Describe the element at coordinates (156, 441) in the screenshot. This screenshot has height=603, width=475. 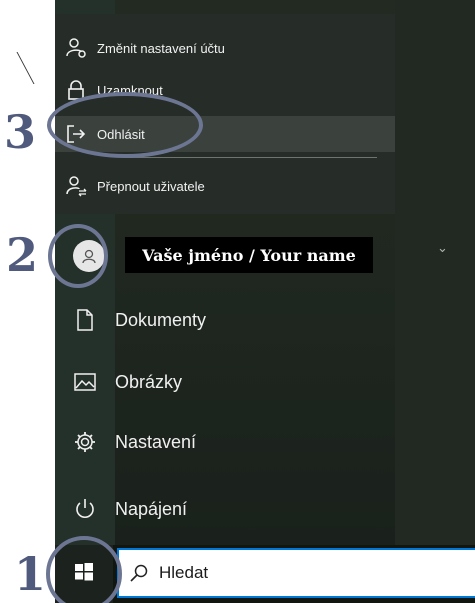
I see `nav-item-label: Nastavení` at that location.